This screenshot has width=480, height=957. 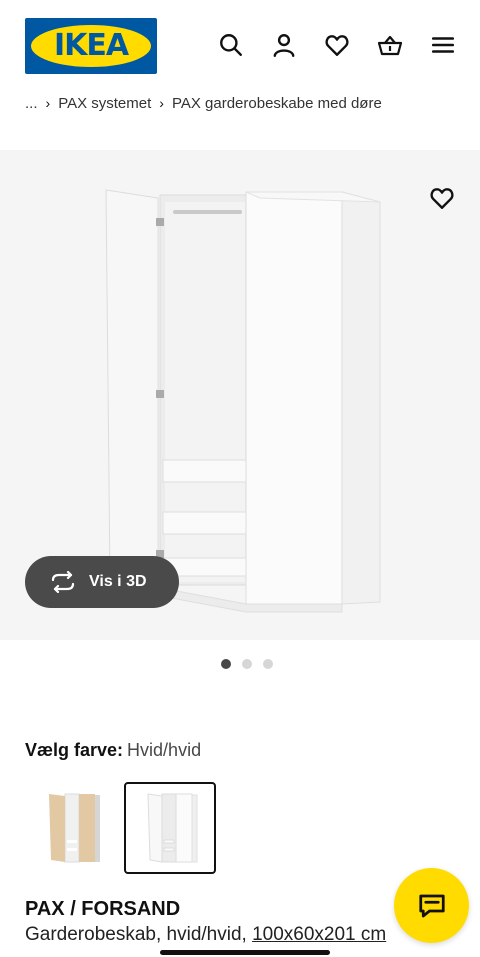 I want to click on view-in-3d-button: Vis i 3D, so click(x=102, y=582).